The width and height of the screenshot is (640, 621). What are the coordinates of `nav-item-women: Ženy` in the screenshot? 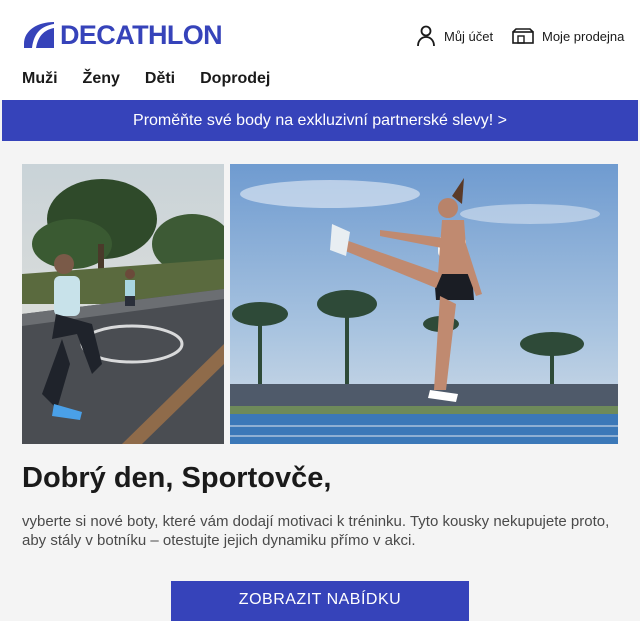 It's located at (101, 79).